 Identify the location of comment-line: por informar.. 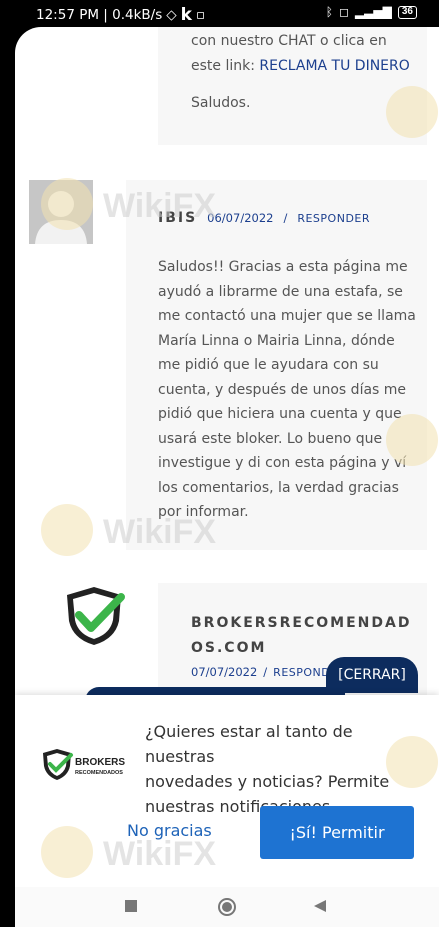
(203, 512).